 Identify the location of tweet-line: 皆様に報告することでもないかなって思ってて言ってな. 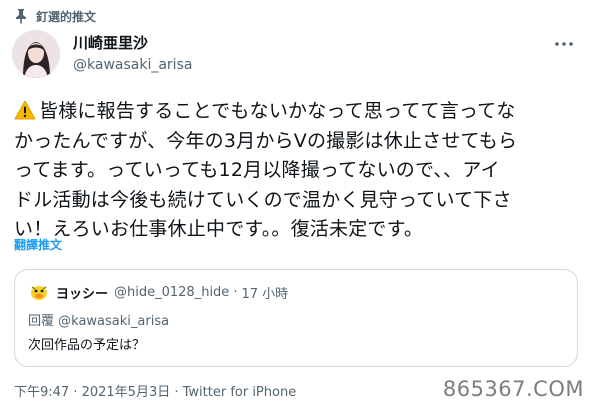
(298, 112).